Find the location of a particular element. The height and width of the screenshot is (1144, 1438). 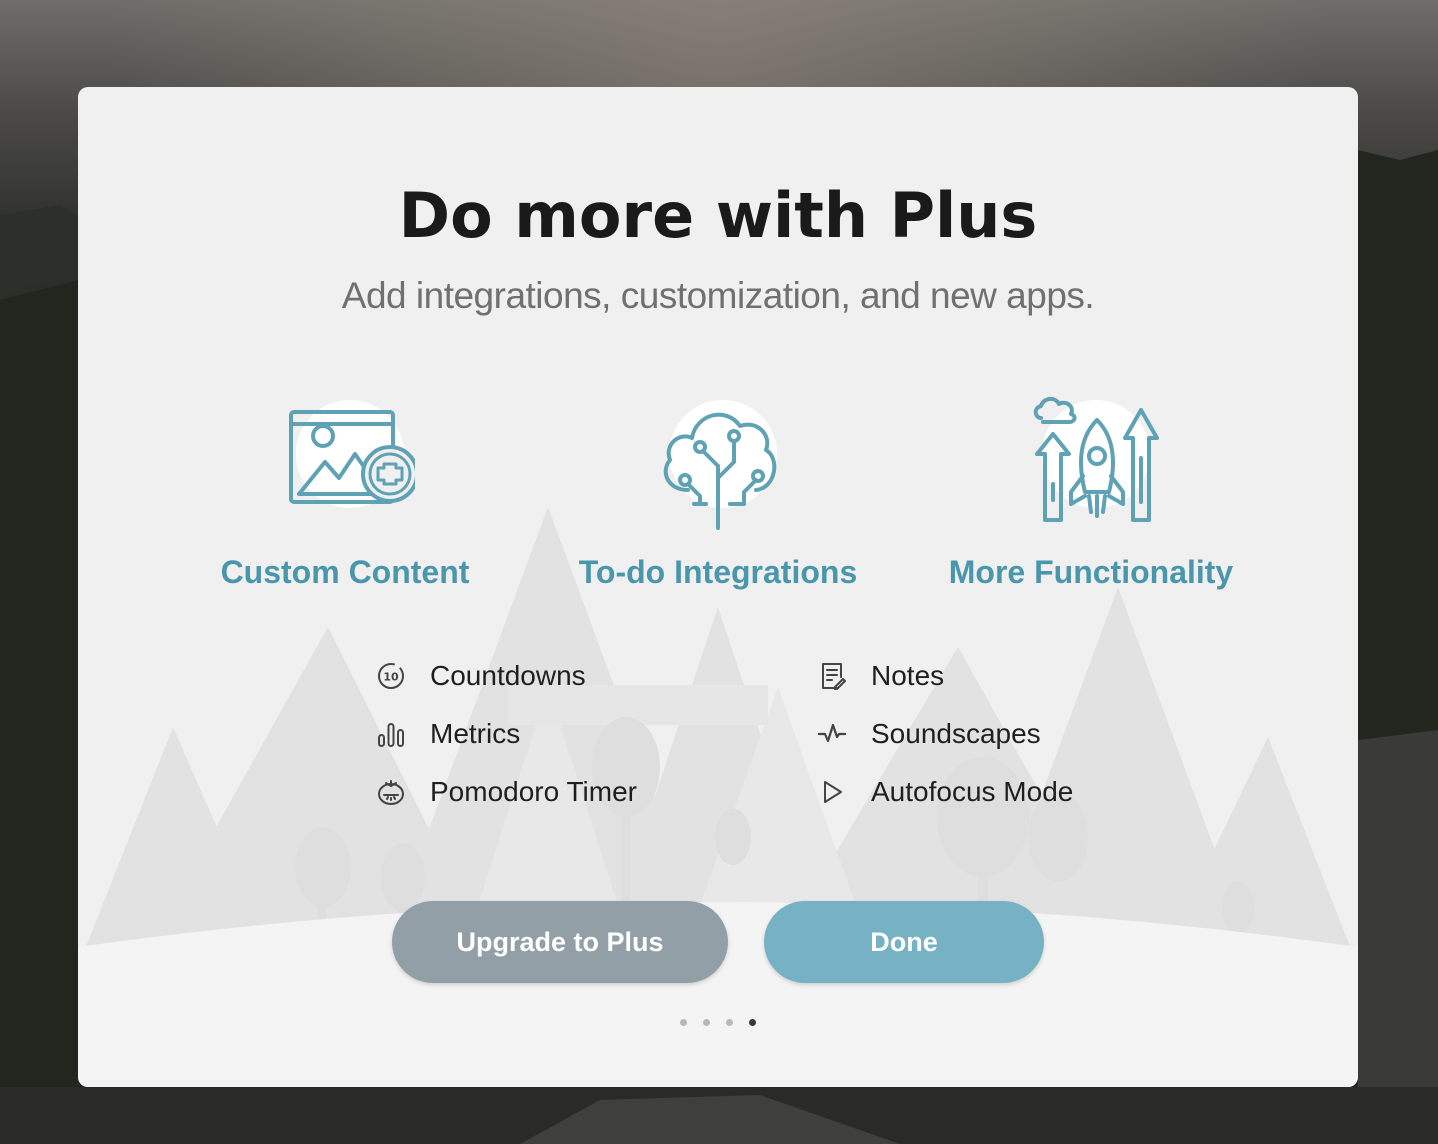

svg-text: 10 is located at coordinates (391, 677).